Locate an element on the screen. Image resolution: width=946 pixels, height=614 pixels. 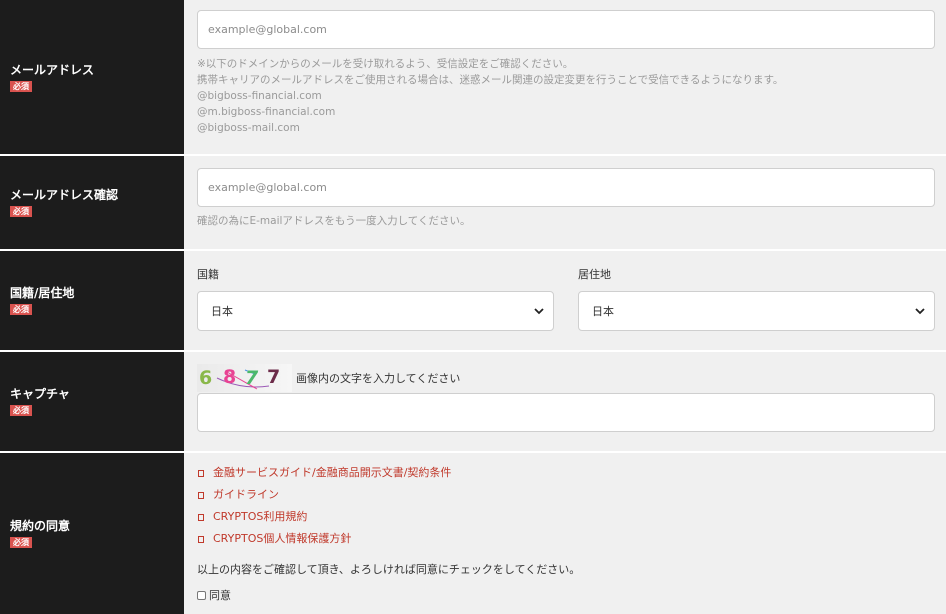
domain-1: @bigboss-financial.com is located at coordinates (259, 96).